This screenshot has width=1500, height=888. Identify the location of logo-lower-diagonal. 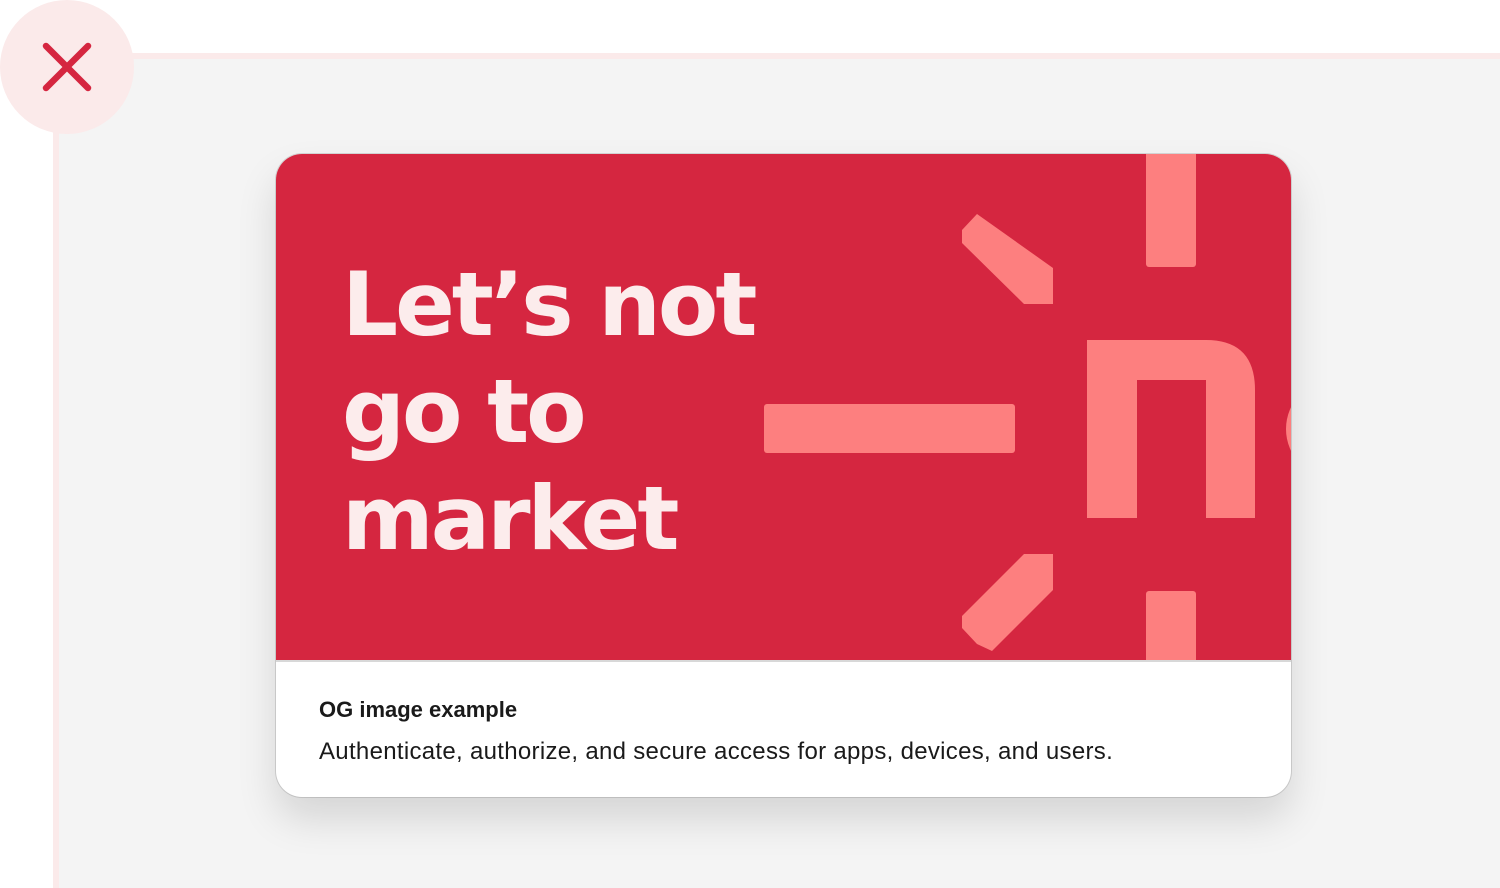
(1007, 602).